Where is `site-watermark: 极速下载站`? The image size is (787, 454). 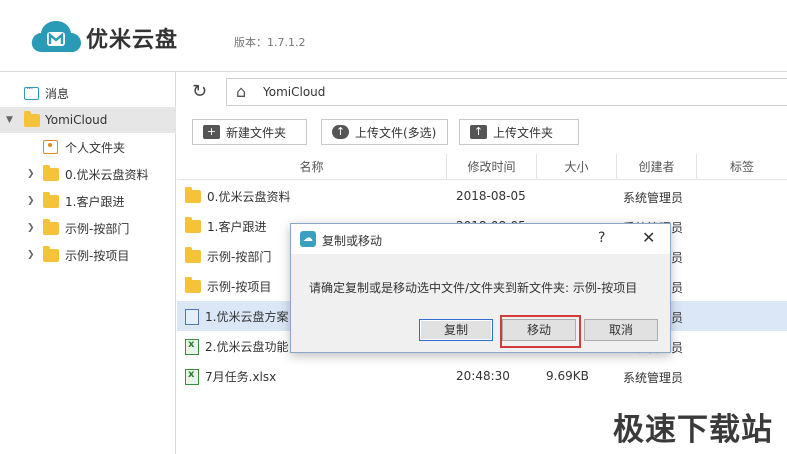
site-watermark: 极速下载站 is located at coordinates (693, 430).